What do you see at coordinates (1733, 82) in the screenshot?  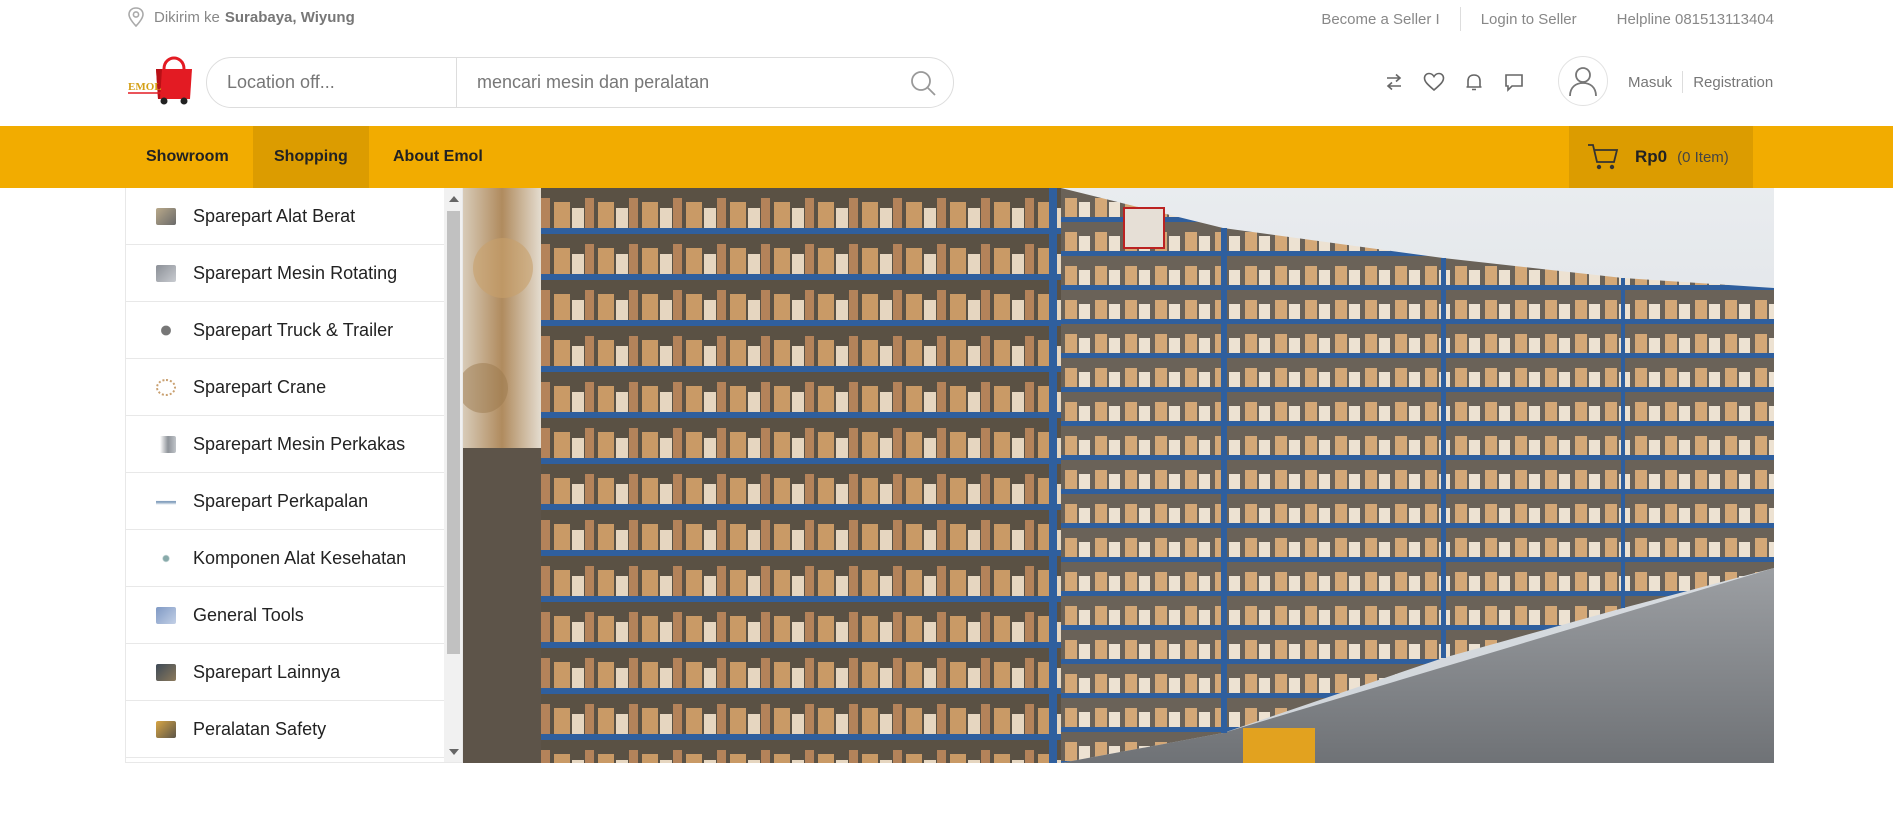 I see `register-link: Registration` at bounding box center [1733, 82].